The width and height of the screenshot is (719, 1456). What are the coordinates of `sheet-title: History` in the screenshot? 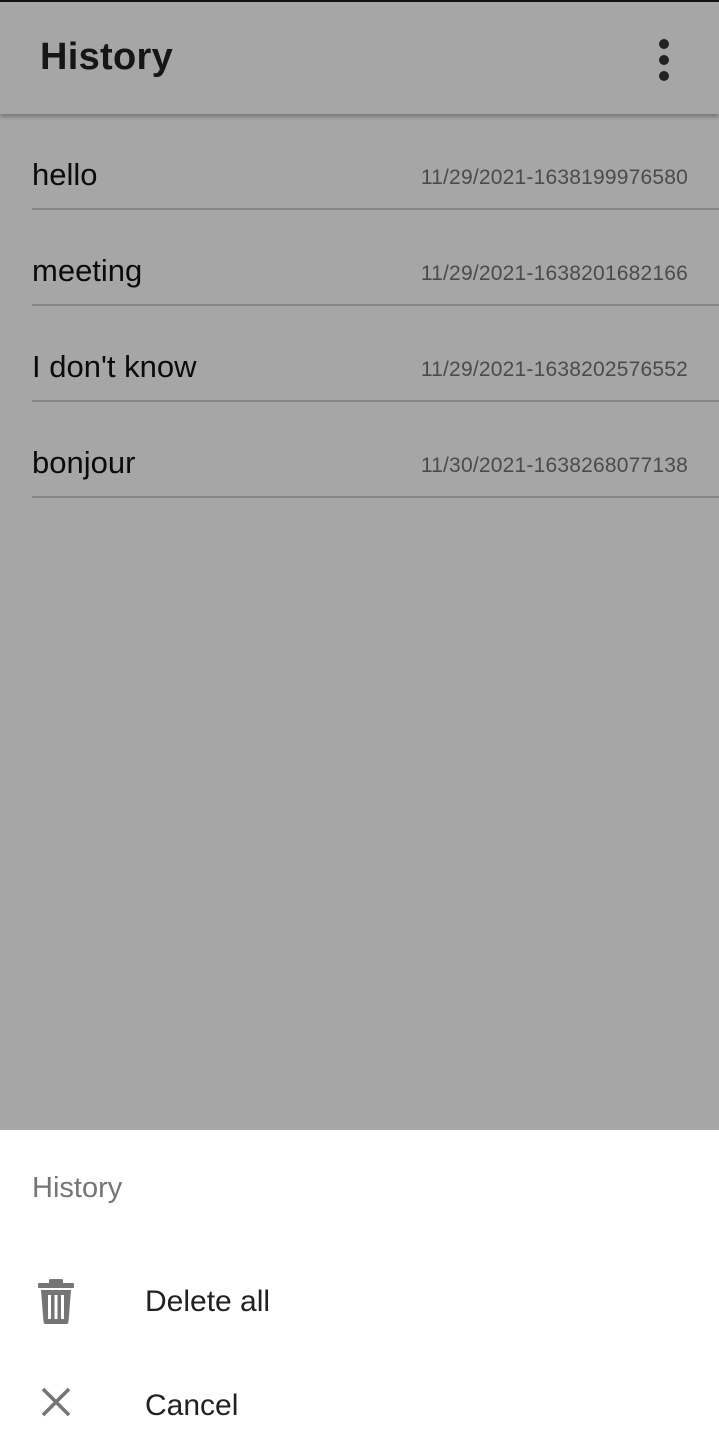 It's located at (77, 1188).